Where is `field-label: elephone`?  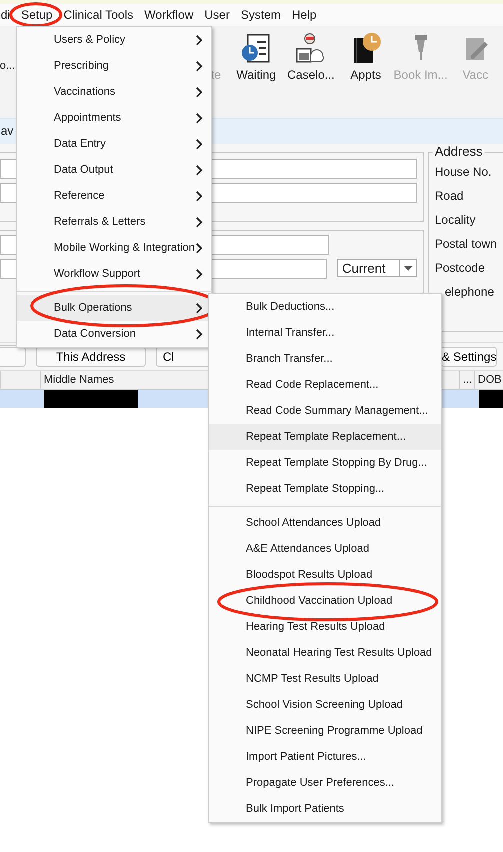
field-label: elephone is located at coordinates (470, 293).